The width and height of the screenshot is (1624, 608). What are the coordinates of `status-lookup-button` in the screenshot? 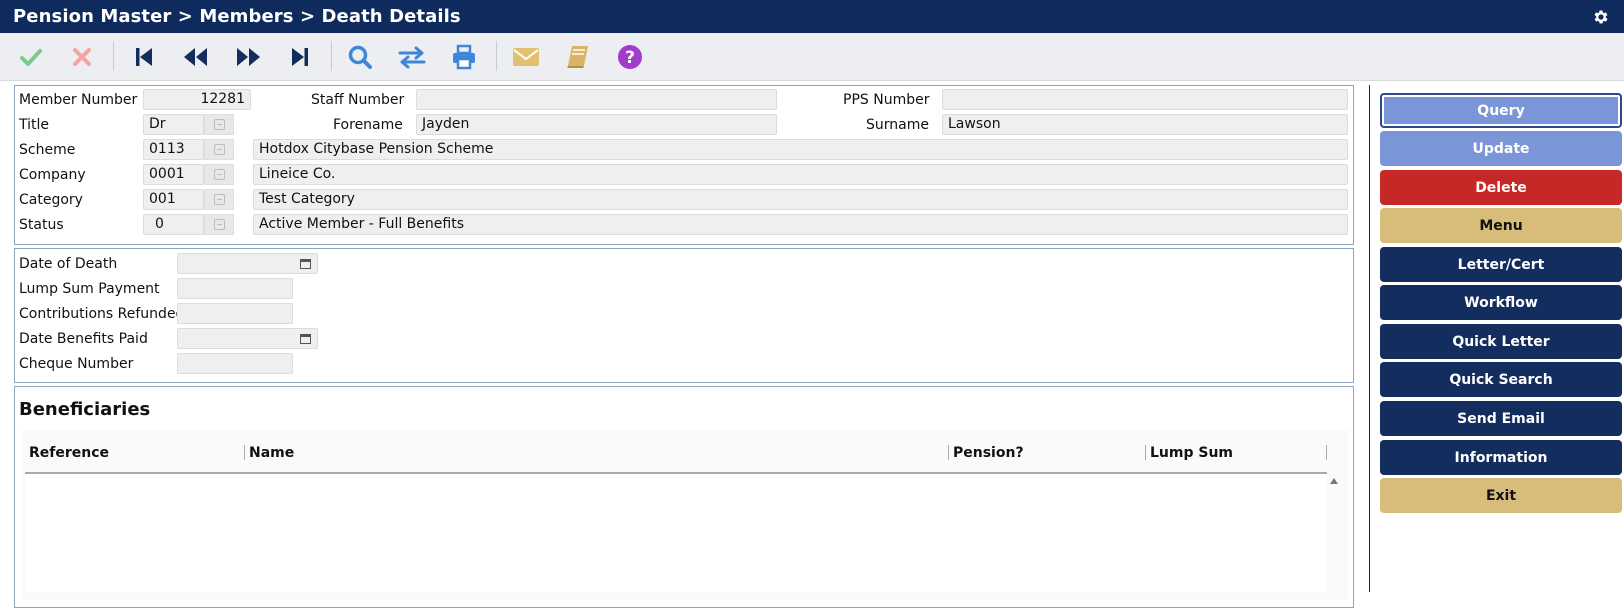 It's located at (219, 224).